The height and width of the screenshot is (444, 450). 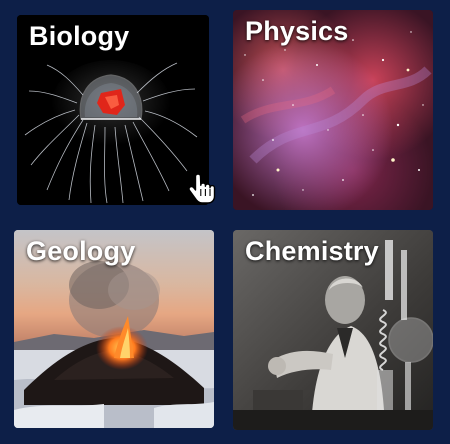 What do you see at coordinates (81, 251) in the screenshot?
I see `tile-label-geology: Geology` at bounding box center [81, 251].